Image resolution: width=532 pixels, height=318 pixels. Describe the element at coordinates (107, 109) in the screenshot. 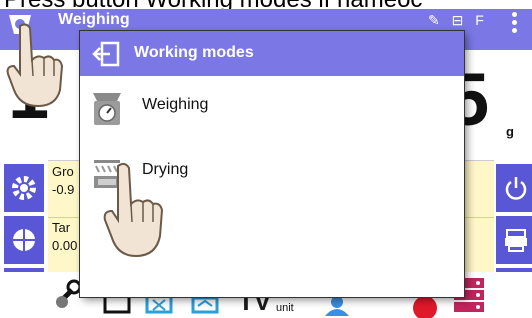

I see `scale-icon` at that location.